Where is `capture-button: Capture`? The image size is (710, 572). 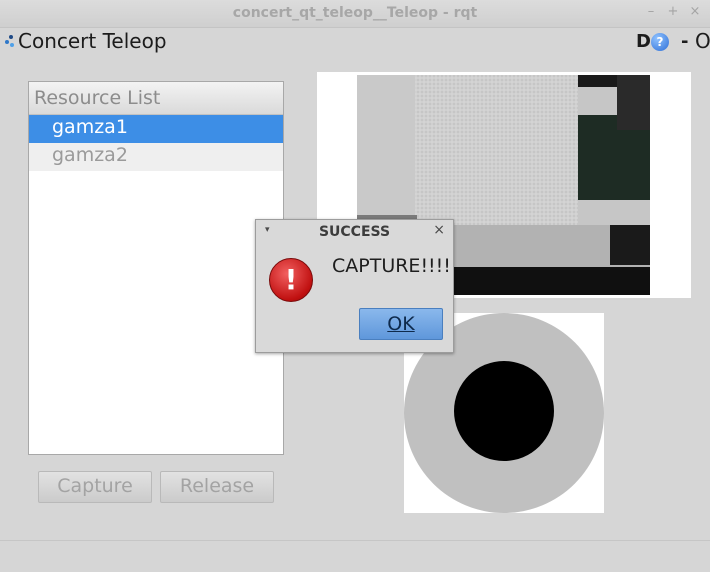
capture-button: Capture is located at coordinates (95, 487).